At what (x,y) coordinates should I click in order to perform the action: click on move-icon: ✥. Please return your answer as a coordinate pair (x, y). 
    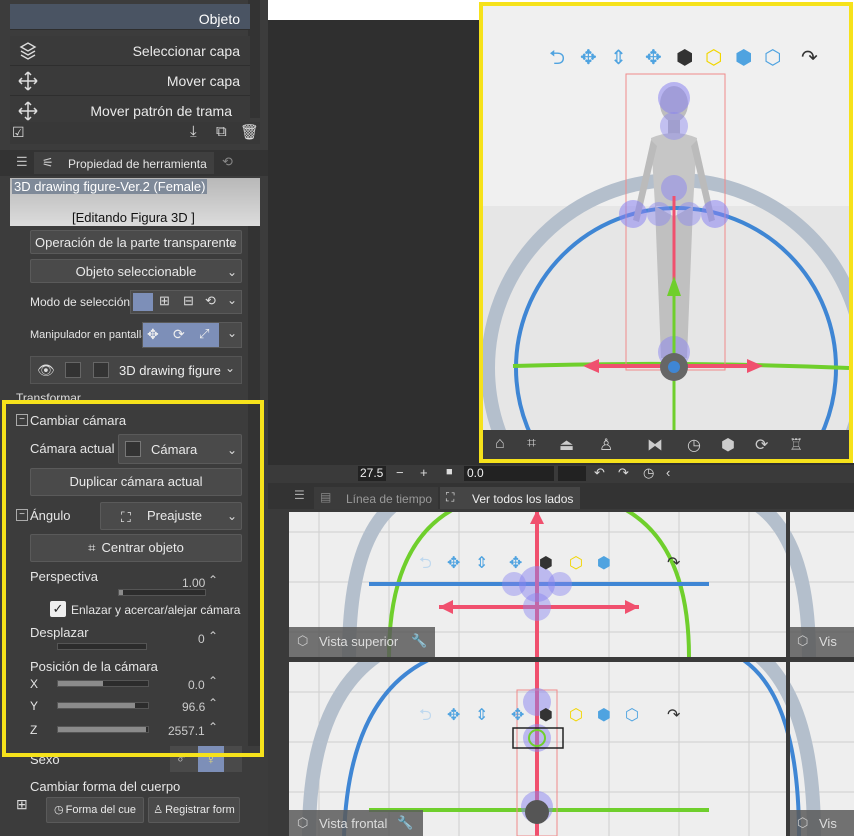
    Looking at the image, I should click on (153, 334).